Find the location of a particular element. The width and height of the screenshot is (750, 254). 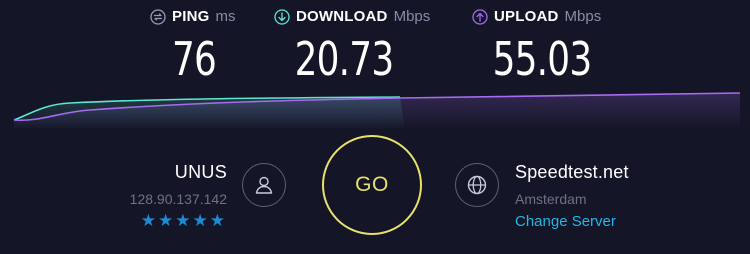

ping-unit: ms is located at coordinates (225, 16).